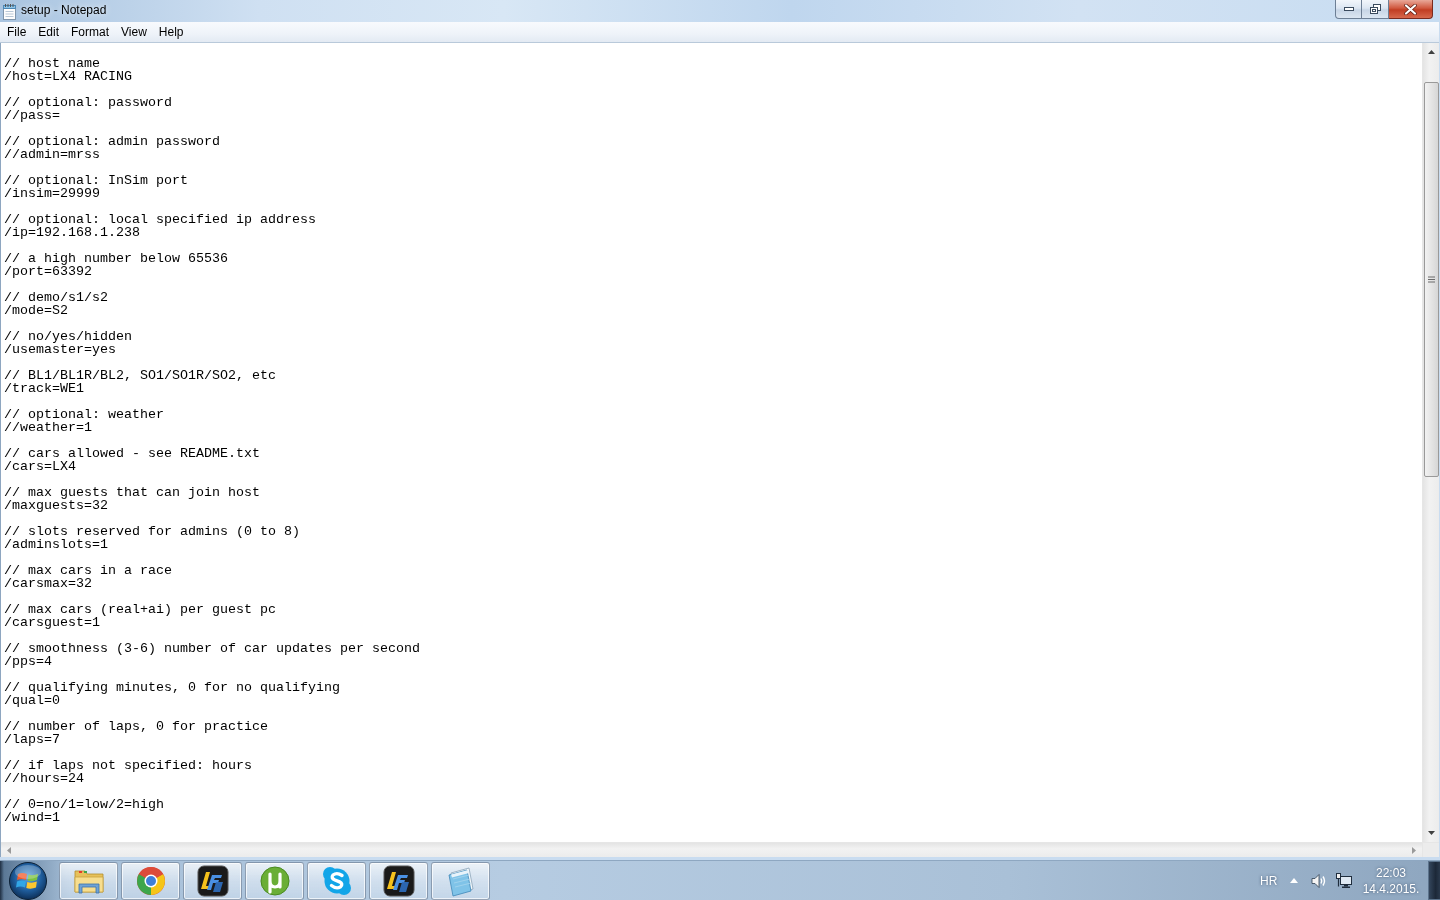 This screenshot has height=900, width=1440. Describe the element at coordinates (160, 219) in the screenshot. I see `comment-line: // optional: local specified ip address` at that location.